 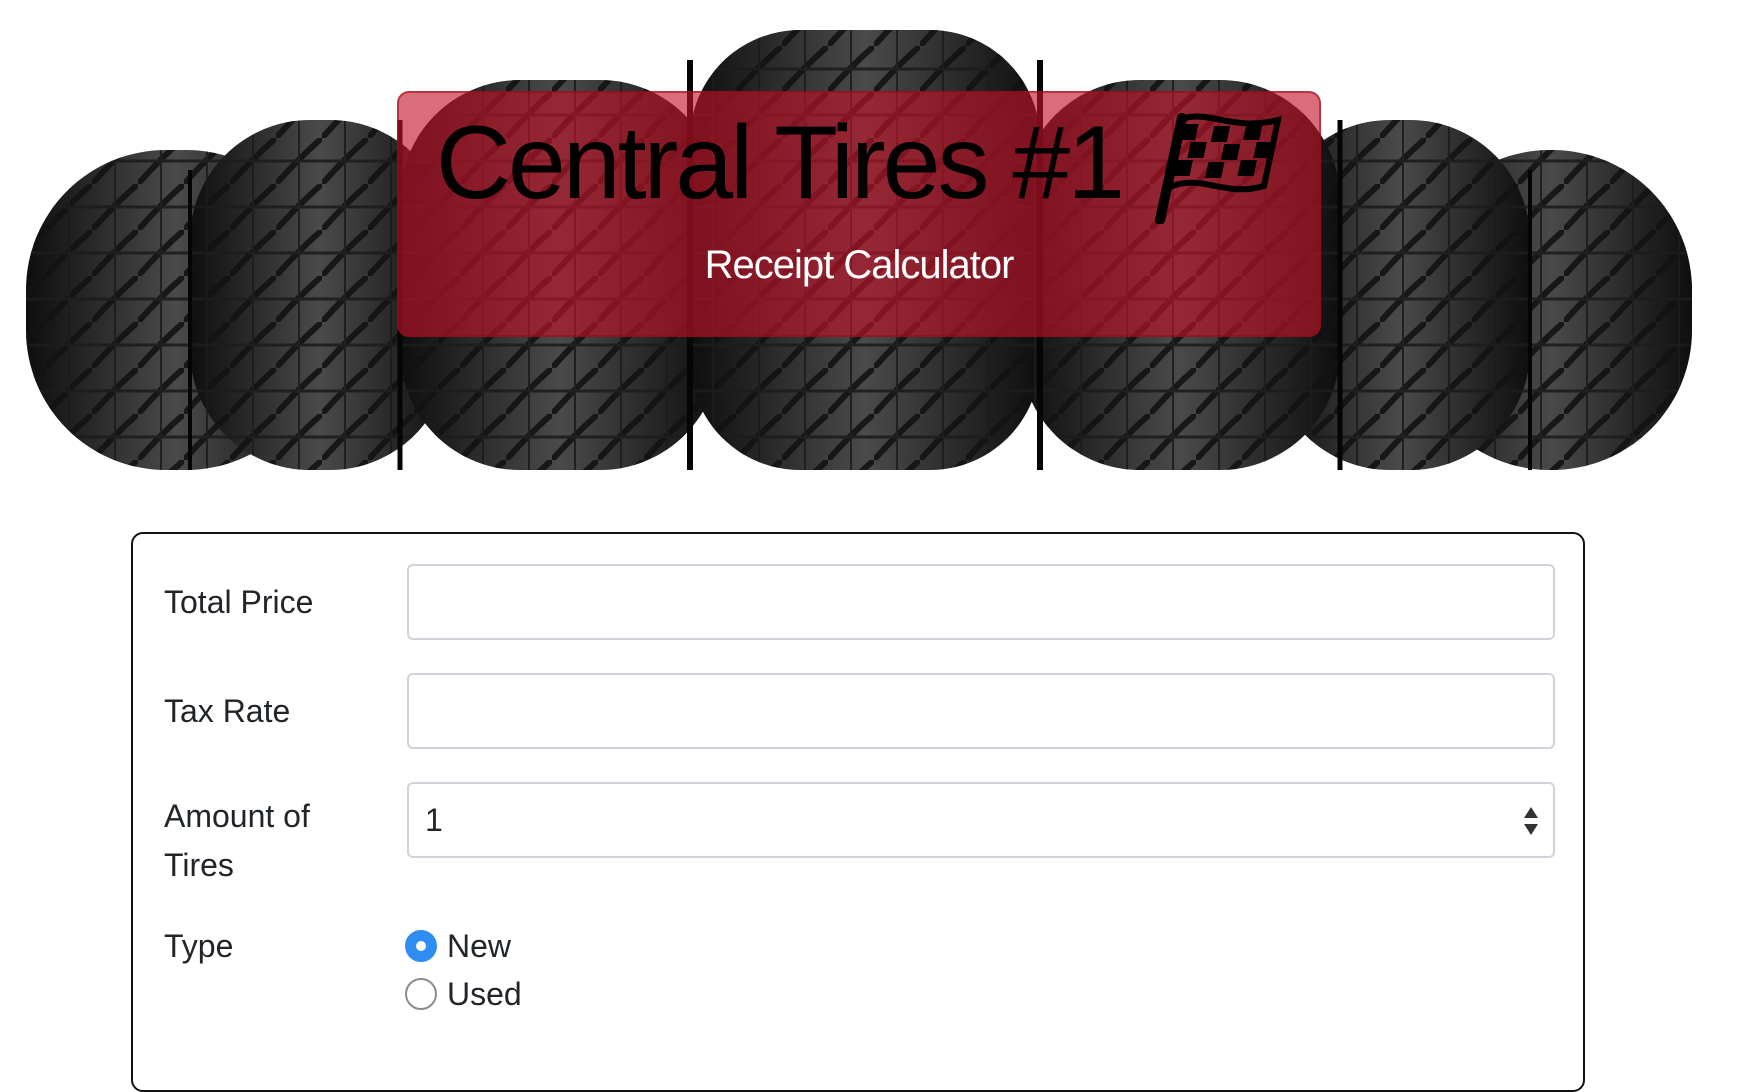 I want to click on spinner-arrows-icon, so click(x=1531, y=821).